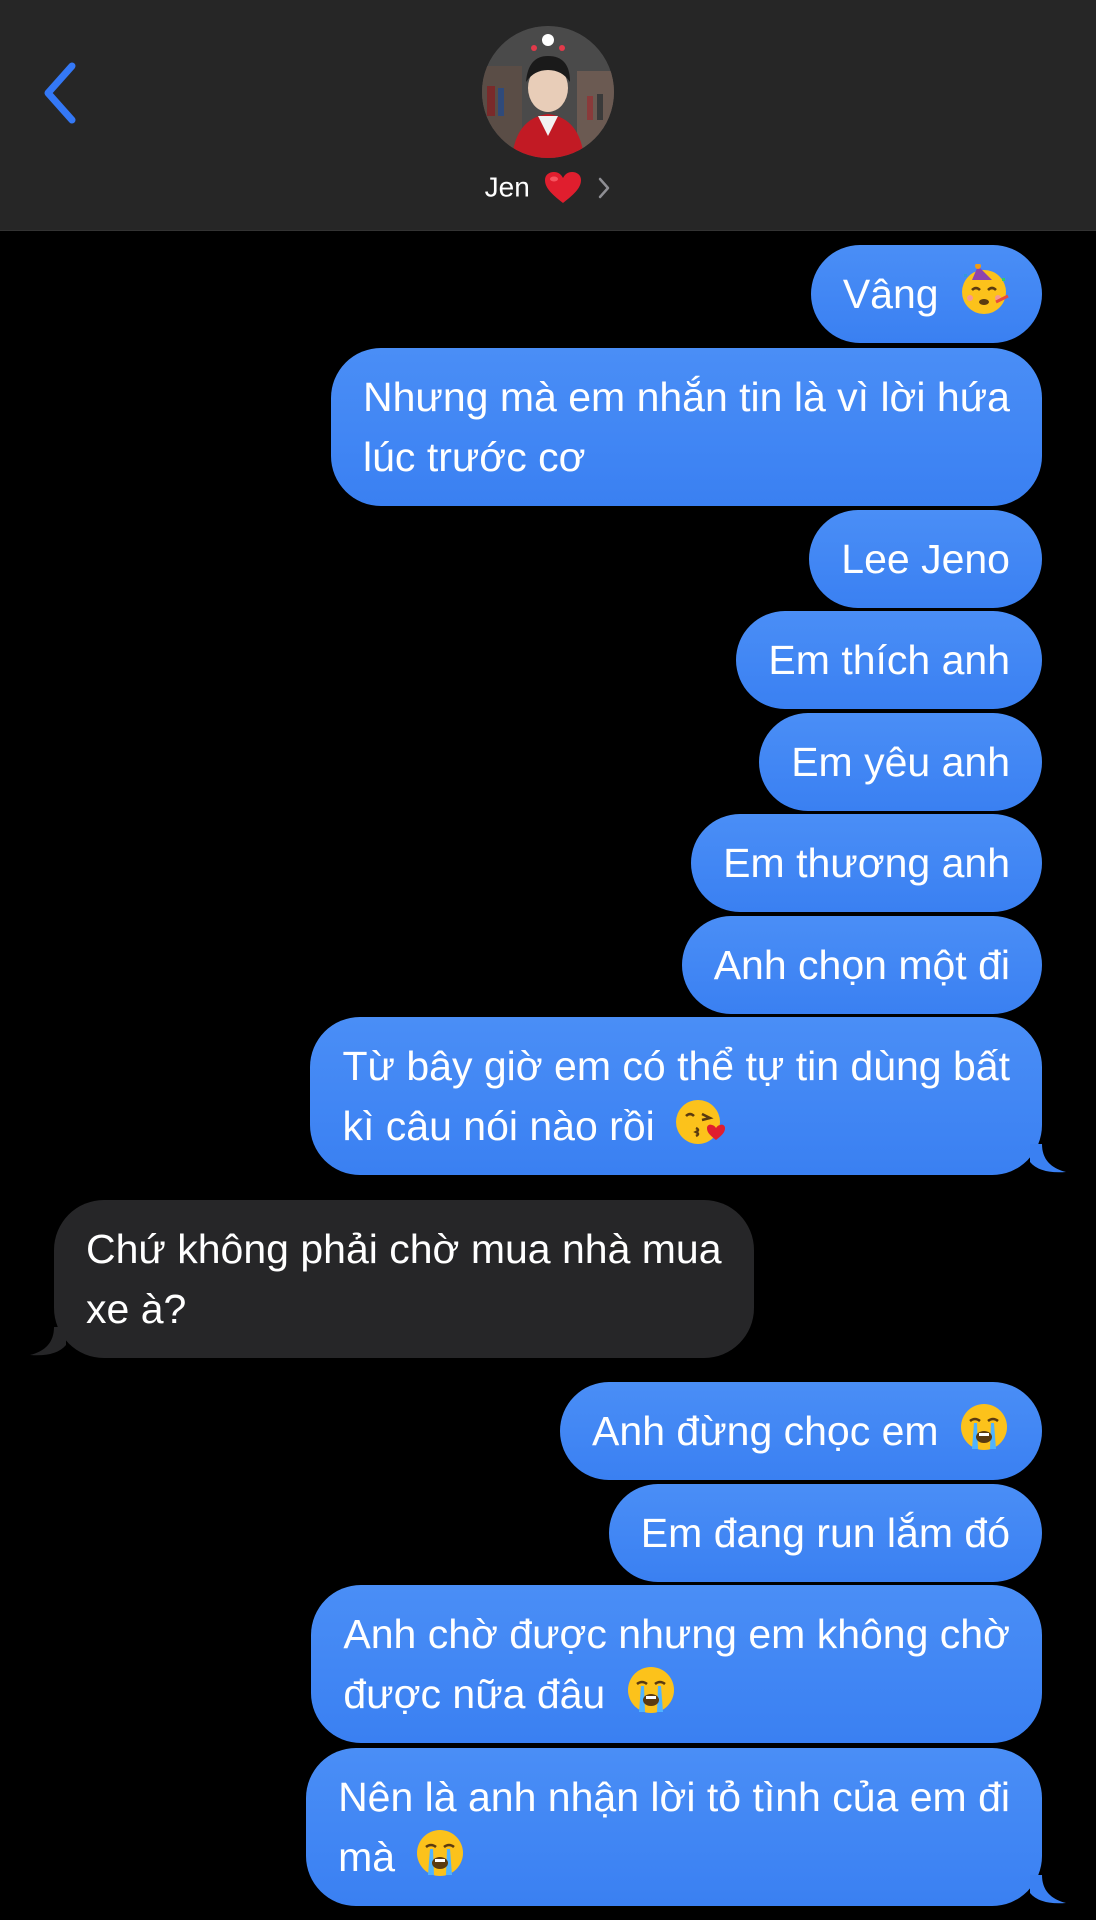 This screenshot has width=1096, height=1920. What do you see at coordinates (404, 1249) in the screenshot?
I see `message-text-line: Chứ không phải chờ mua nhà mua` at bounding box center [404, 1249].